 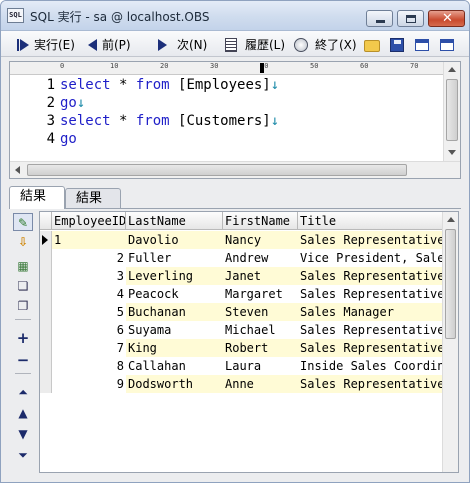 What do you see at coordinates (260, 312) in the screenshot?
I see `table-cell: Steven` at bounding box center [260, 312].